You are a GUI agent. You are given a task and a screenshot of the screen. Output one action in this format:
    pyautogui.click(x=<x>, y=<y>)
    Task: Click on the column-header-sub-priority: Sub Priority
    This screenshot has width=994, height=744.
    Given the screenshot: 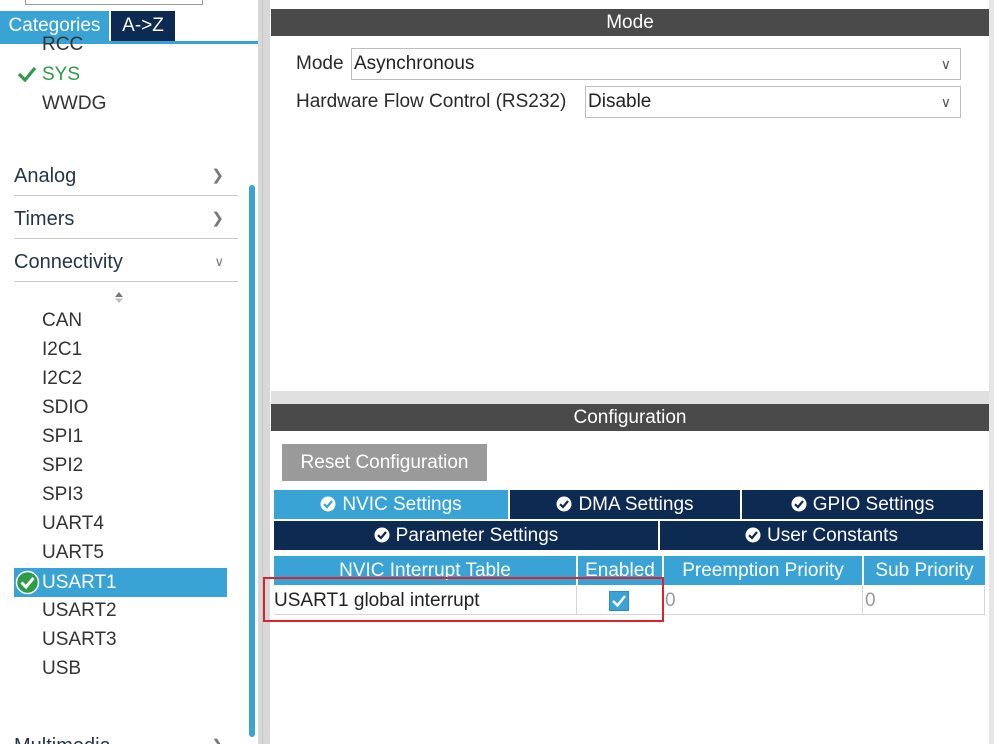 What is the action you would take?
    pyautogui.click(x=924, y=570)
    